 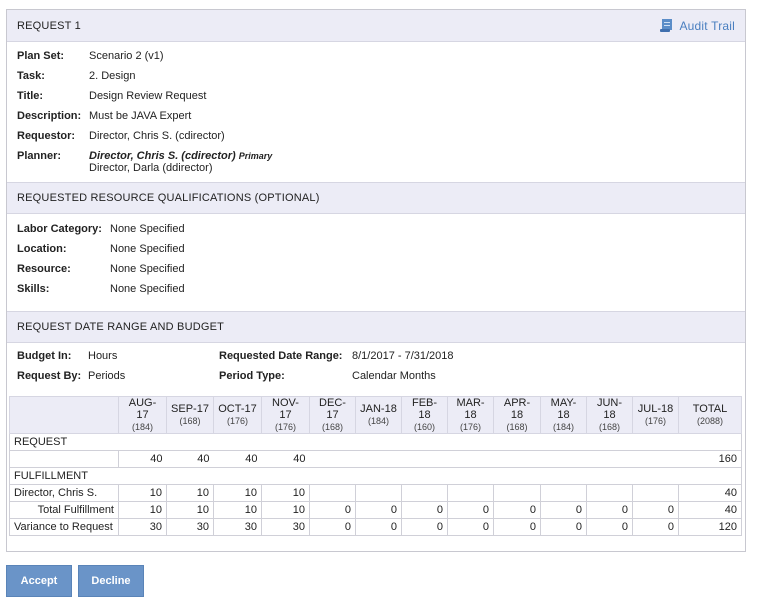 I want to click on date-range-value: 8/1/2017 - 7/31/2018, so click(x=403, y=356).